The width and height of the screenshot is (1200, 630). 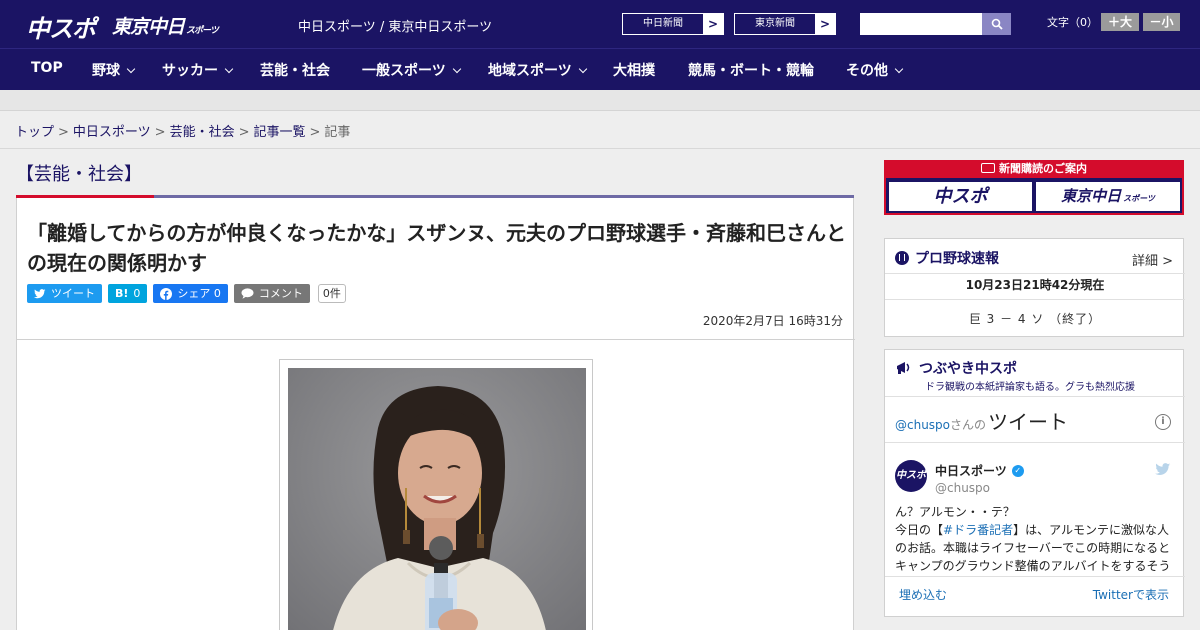 I want to click on nav-item-baseball: 野球, so click(x=114, y=70).